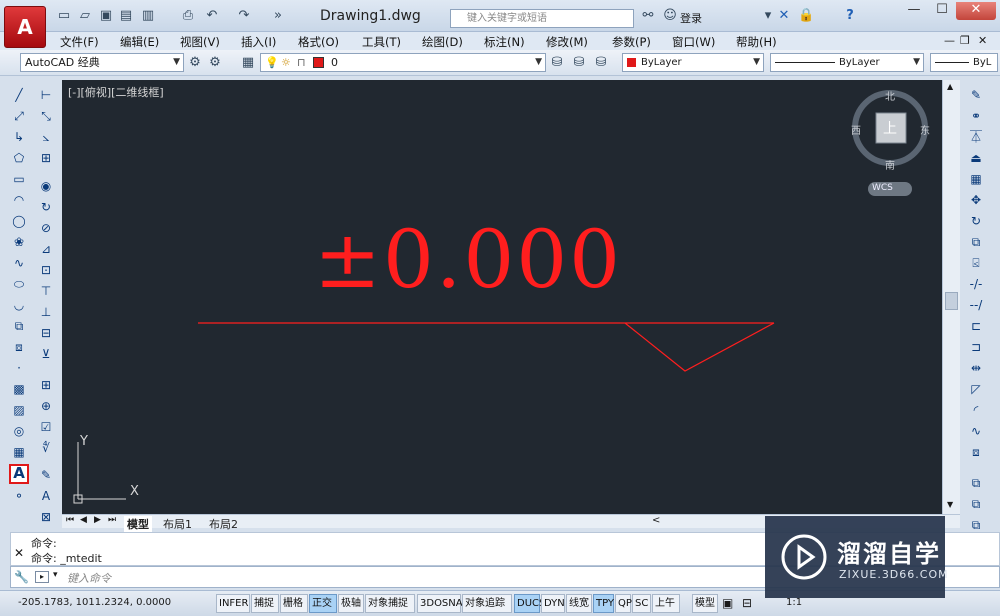  I want to click on print-icon: ⎙, so click(188, 16).